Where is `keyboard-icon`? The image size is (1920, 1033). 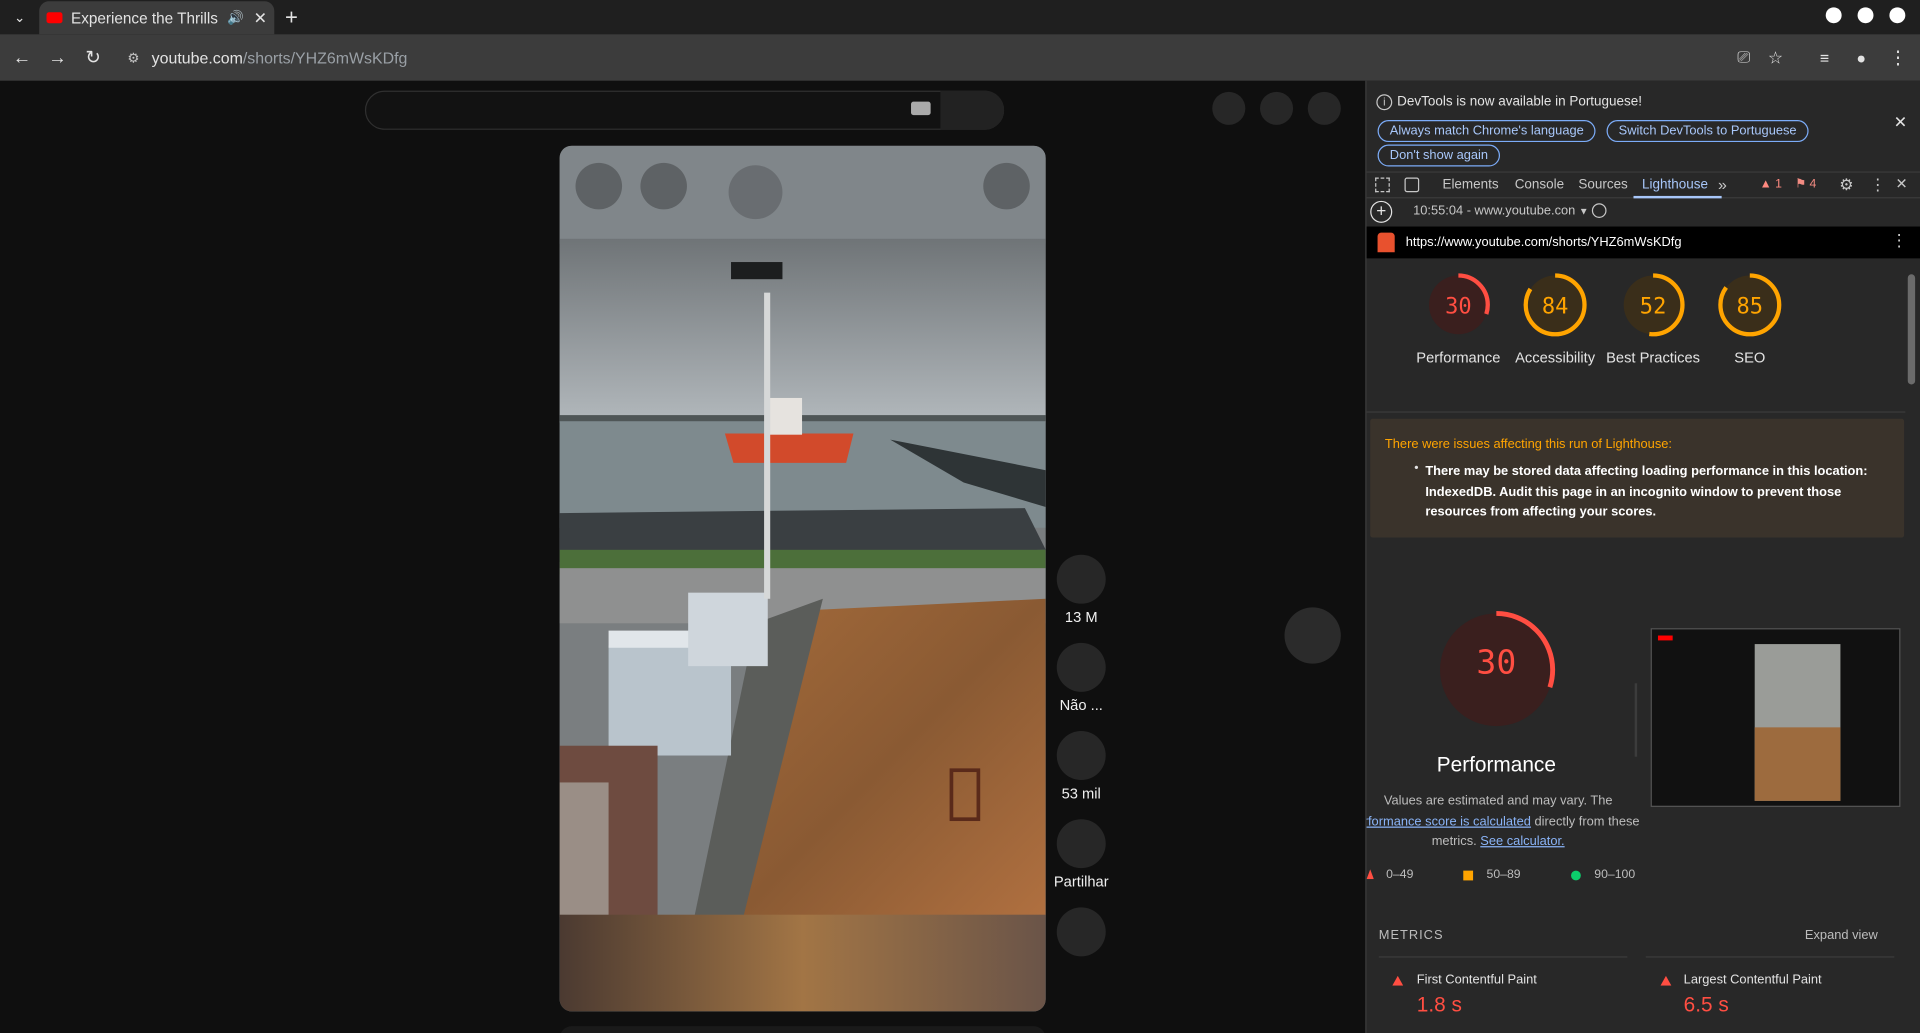 keyboard-icon is located at coordinates (921, 108).